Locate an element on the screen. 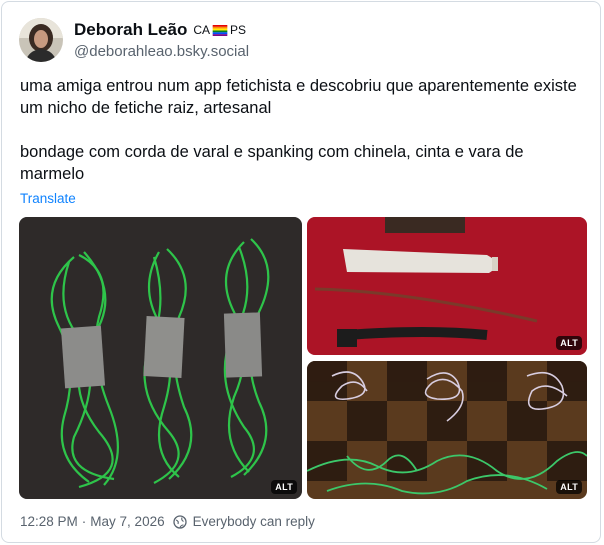 The image size is (604, 545). reply-setting: Everybody can reply is located at coordinates (254, 521).